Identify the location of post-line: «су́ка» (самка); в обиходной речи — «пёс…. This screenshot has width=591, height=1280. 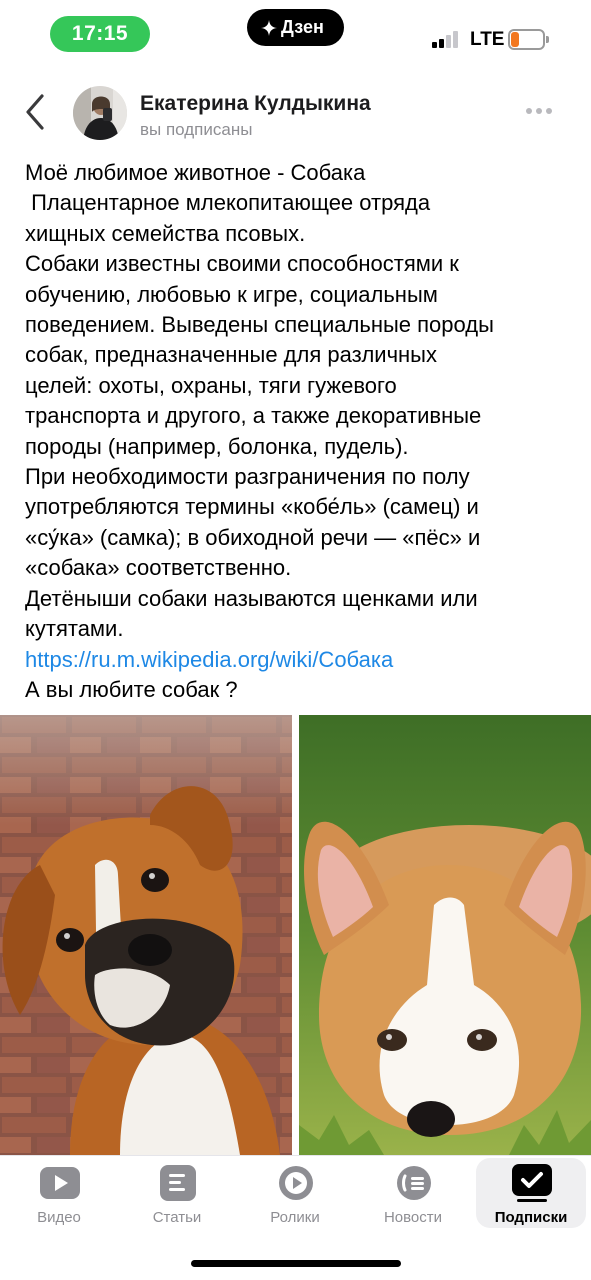
(253, 537).